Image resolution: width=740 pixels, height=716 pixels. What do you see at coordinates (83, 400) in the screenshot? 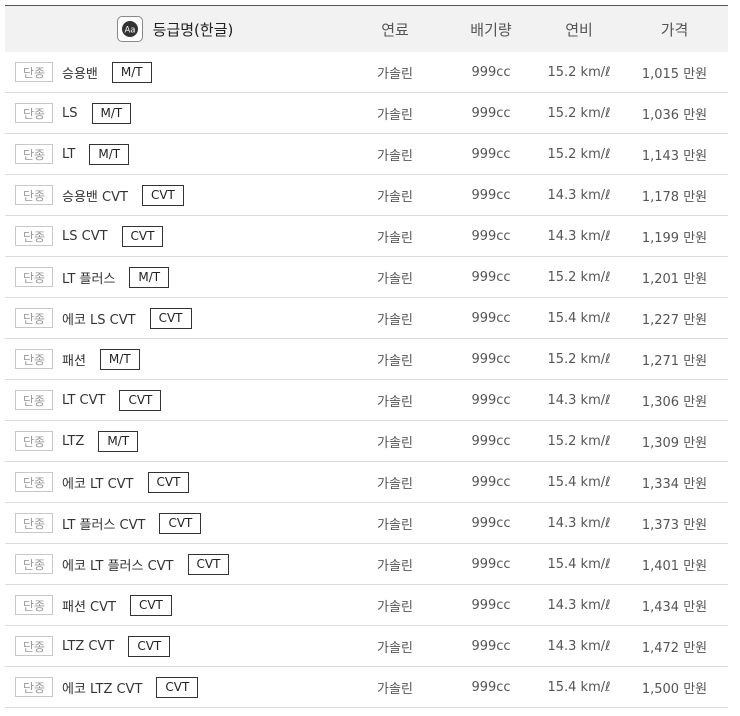
I see `trim-name: LT CVT` at bounding box center [83, 400].